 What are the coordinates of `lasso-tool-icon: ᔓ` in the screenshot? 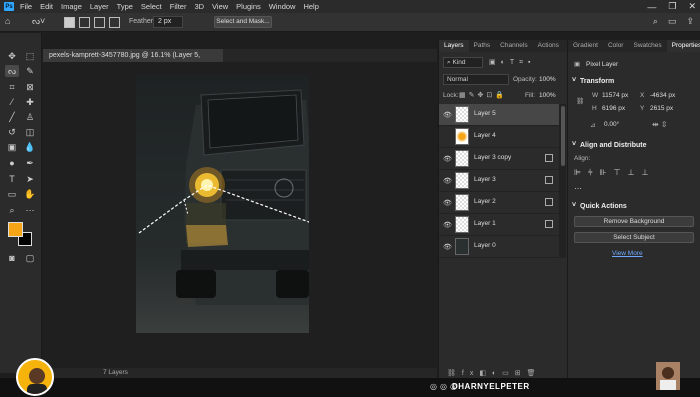 It's located at (12, 71).